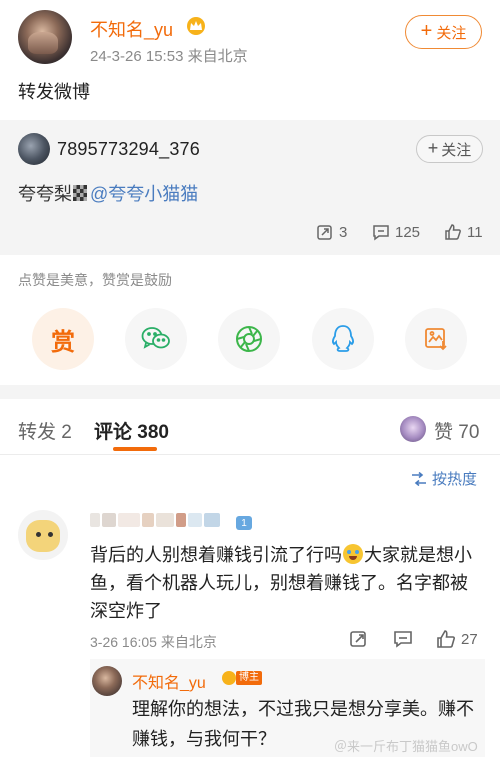  I want to click on comment-share-button, so click(359, 639).